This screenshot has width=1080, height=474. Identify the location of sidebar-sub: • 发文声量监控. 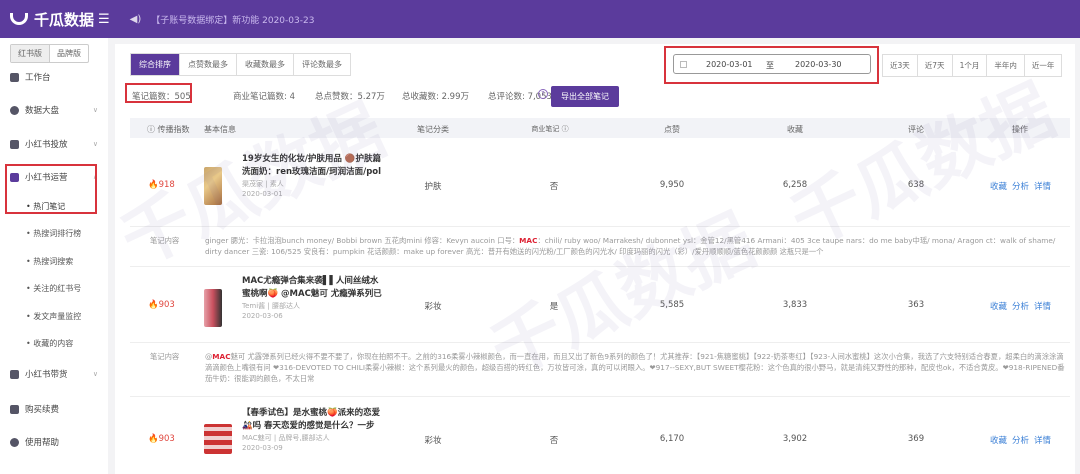
(53, 316).